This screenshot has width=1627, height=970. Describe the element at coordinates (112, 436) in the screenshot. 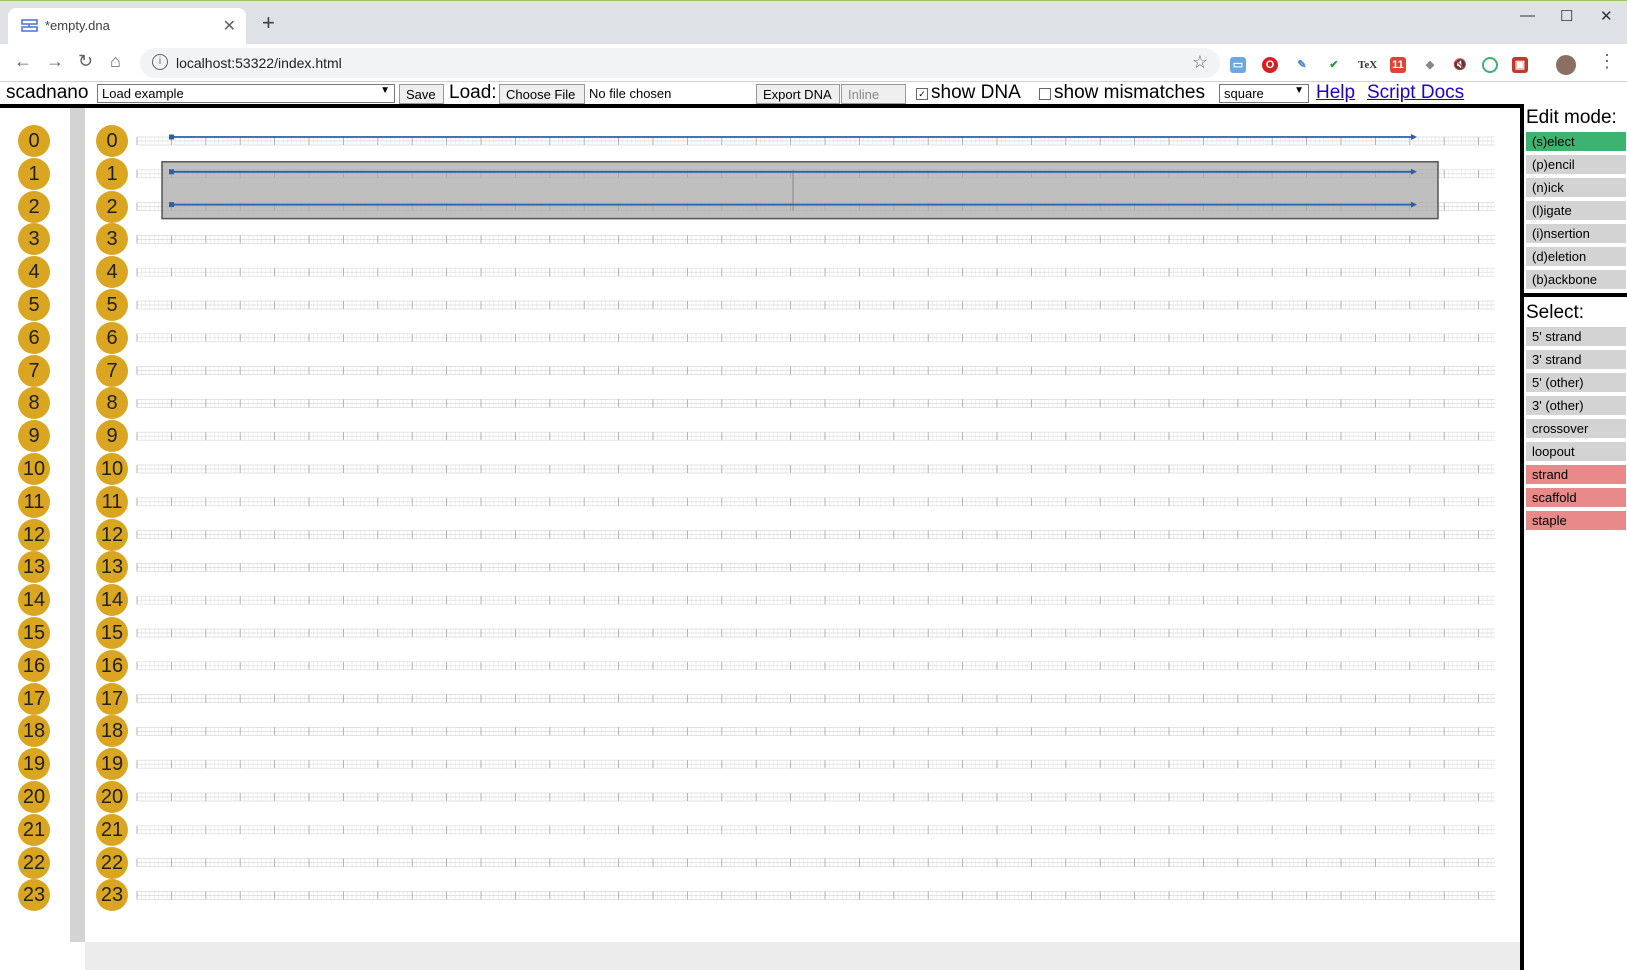

I see `helix-label-circle: 9` at that location.